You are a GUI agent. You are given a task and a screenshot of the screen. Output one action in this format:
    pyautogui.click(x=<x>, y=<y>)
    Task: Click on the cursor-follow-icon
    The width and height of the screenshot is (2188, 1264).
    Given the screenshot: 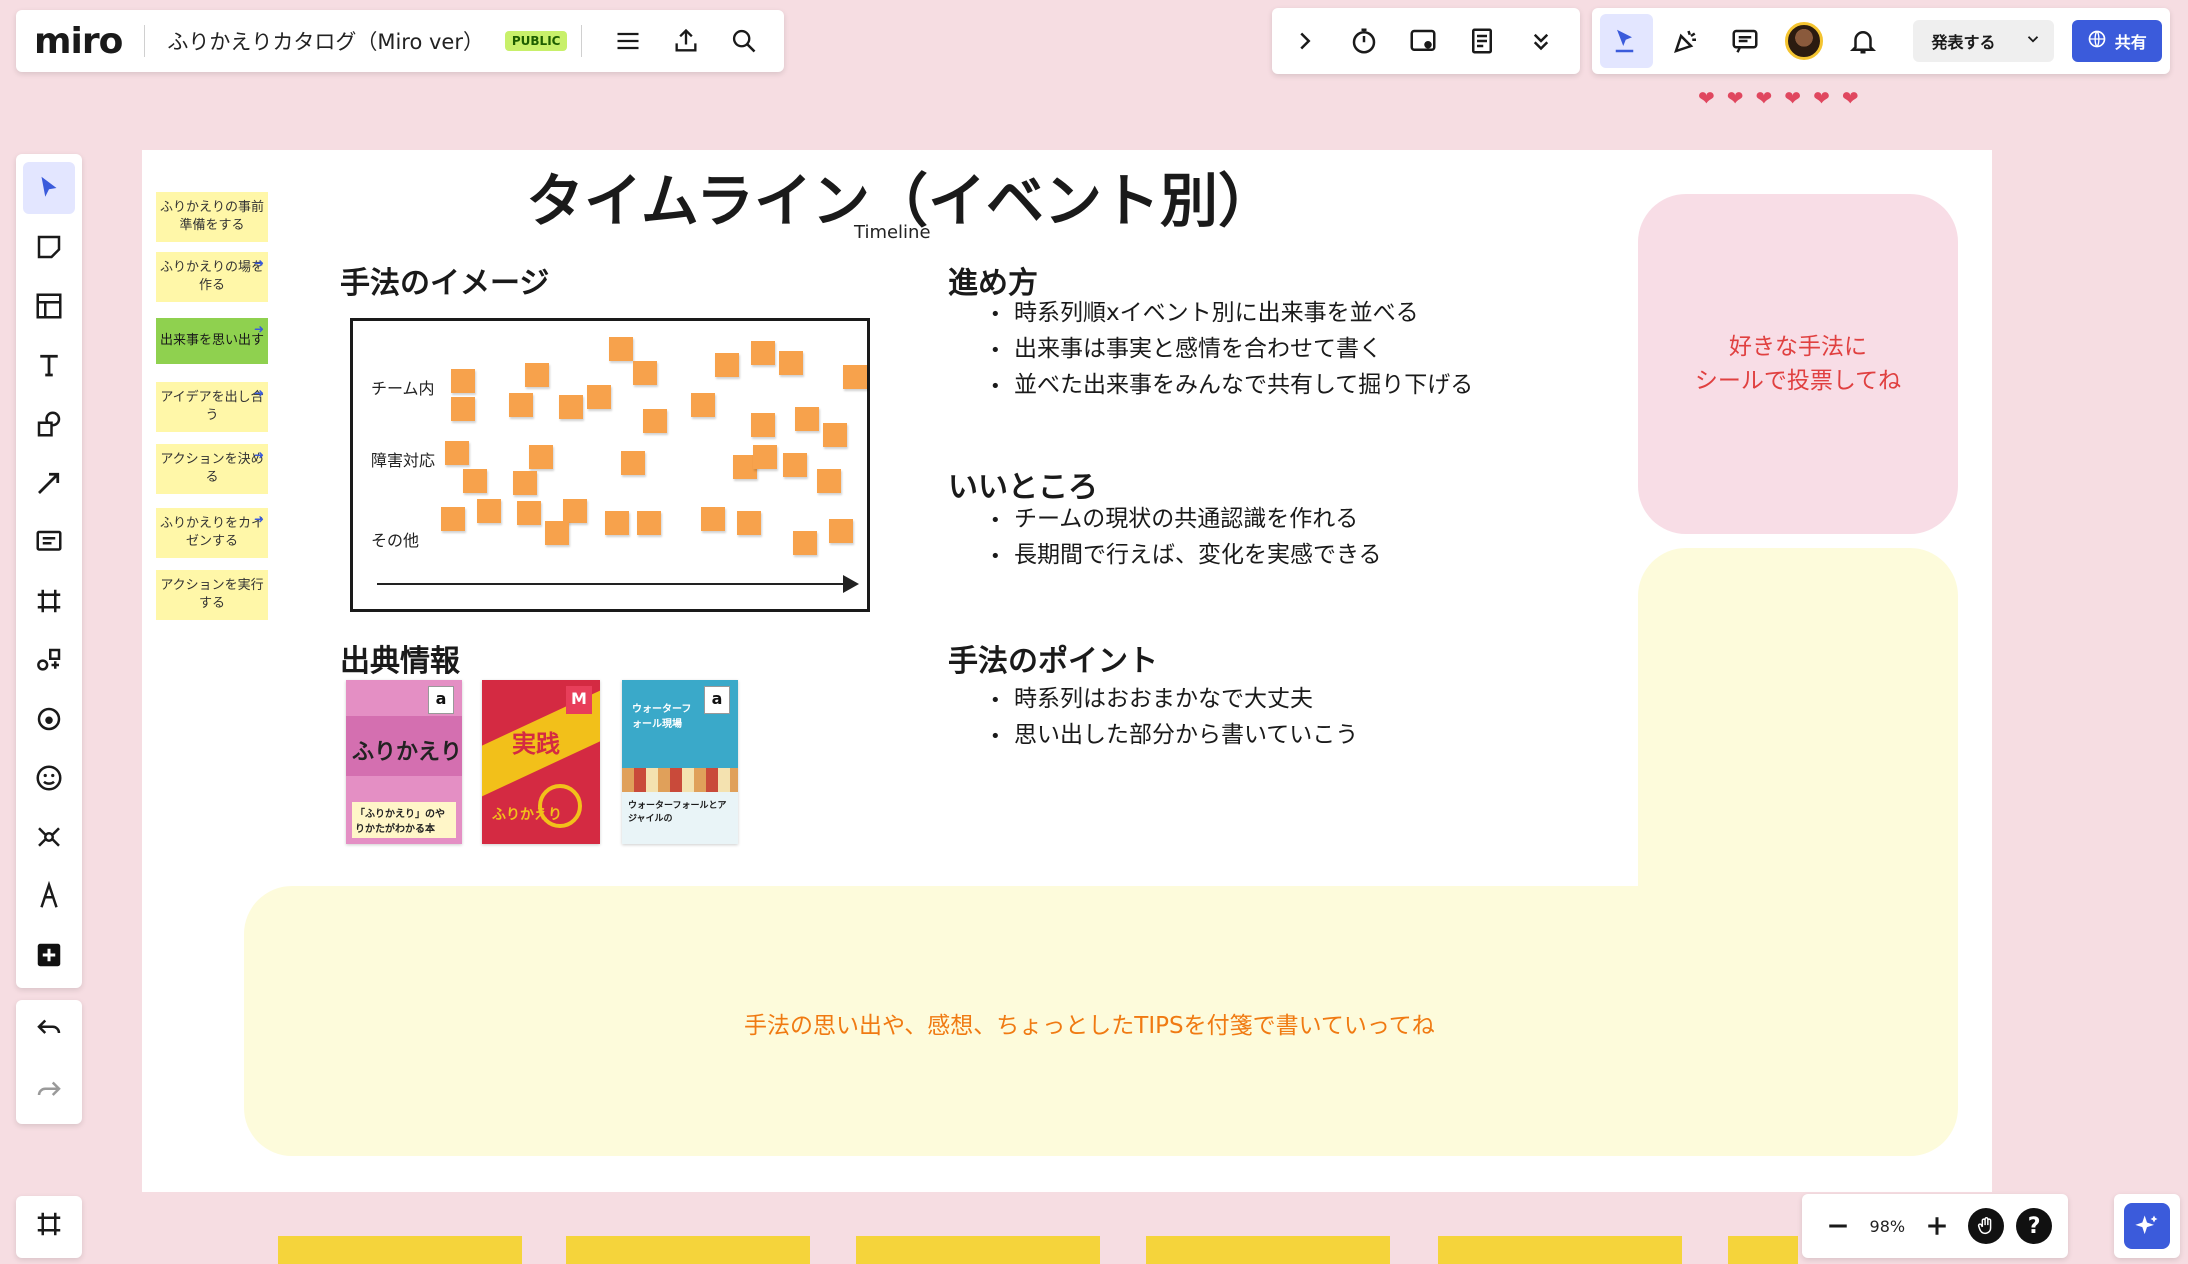 What is the action you would take?
    pyautogui.click(x=1627, y=41)
    